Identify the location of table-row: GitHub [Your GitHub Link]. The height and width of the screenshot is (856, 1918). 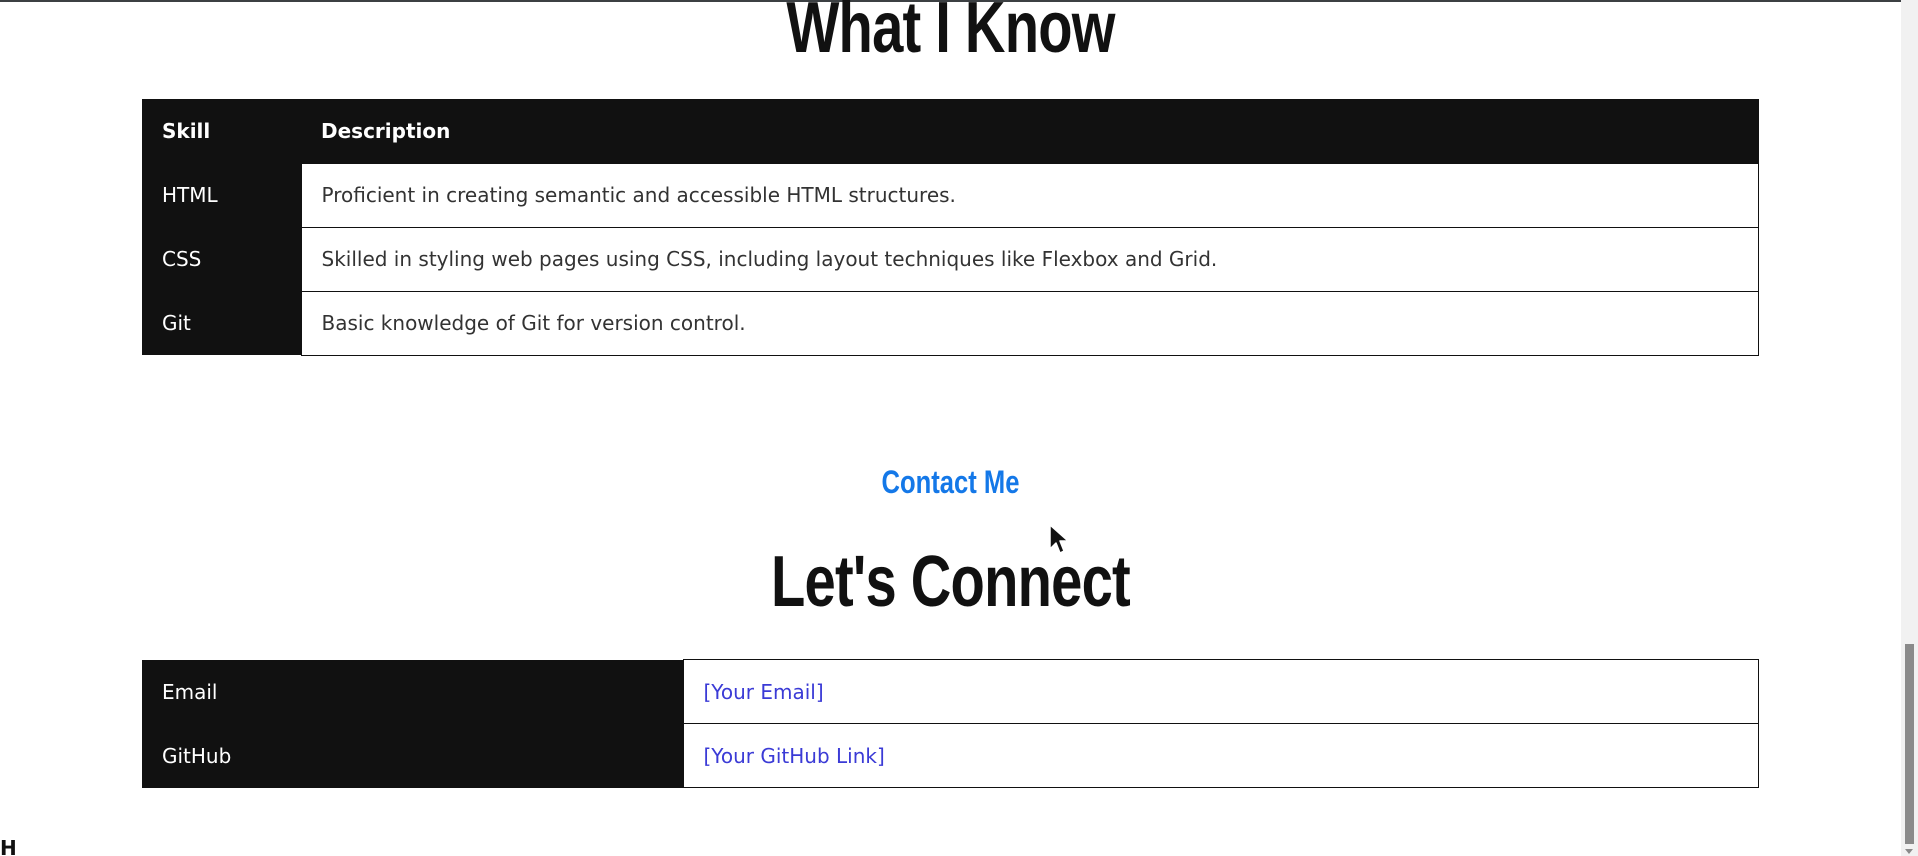
(950, 755).